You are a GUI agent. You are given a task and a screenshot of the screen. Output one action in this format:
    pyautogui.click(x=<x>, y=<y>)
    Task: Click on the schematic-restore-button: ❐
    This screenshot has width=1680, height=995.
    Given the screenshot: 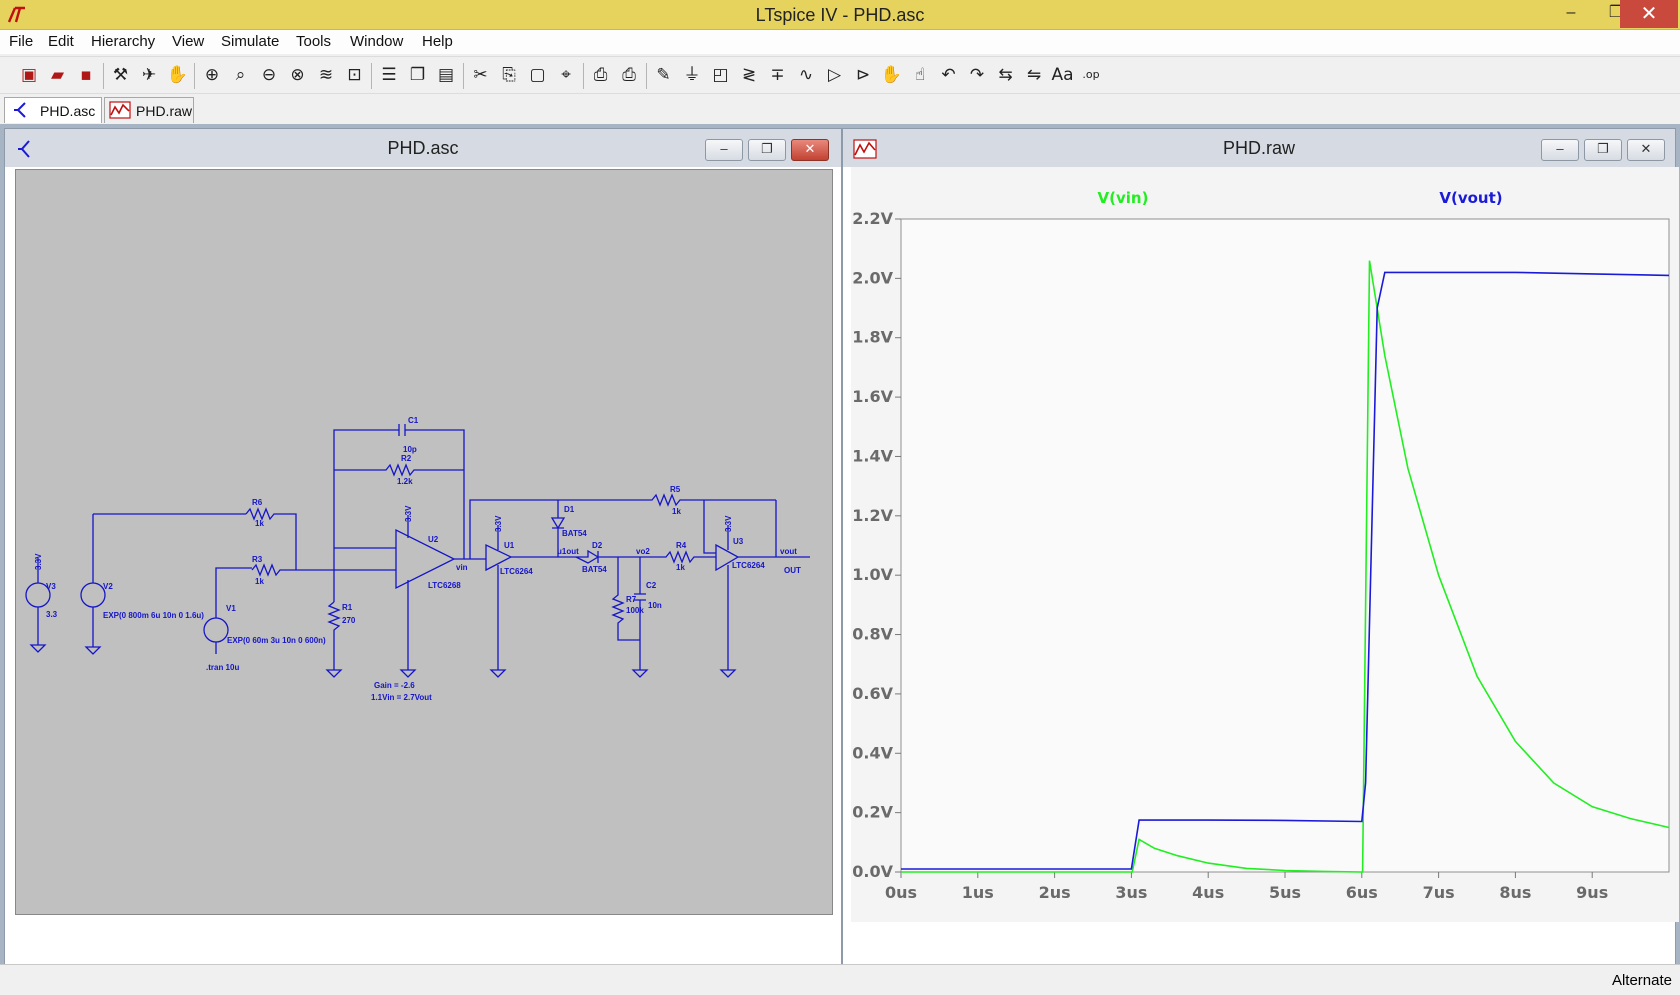 What is the action you would take?
    pyautogui.click(x=767, y=150)
    